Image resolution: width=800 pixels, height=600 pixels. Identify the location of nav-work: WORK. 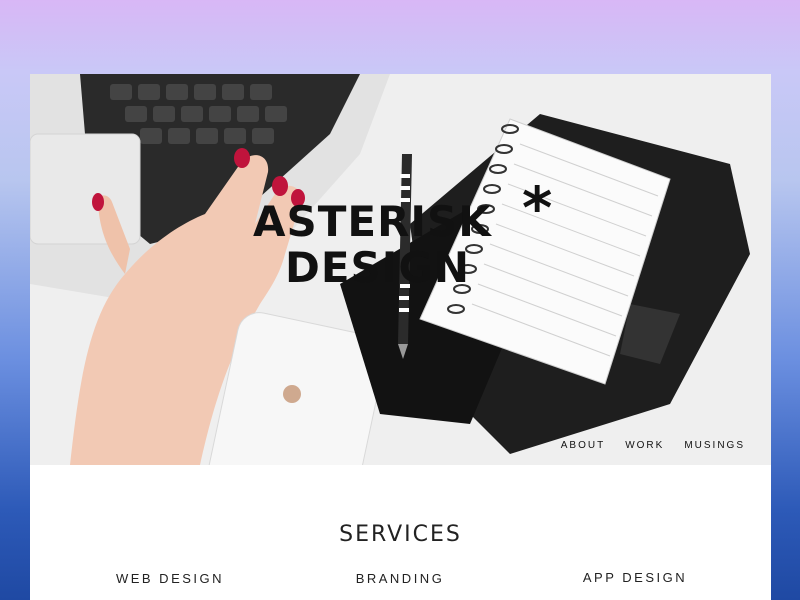
(644, 445).